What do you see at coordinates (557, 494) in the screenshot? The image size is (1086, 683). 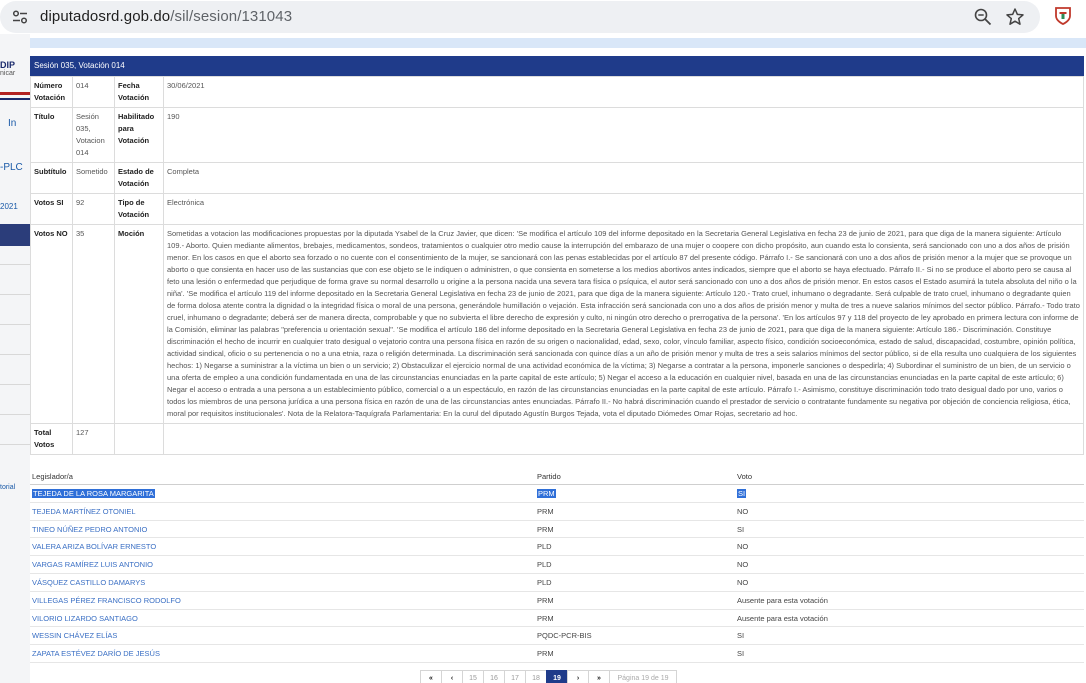 I see `table-row: TEJEDA DE LA ROSA MARGARITA PRM SI` at bounding box center [557, 494].